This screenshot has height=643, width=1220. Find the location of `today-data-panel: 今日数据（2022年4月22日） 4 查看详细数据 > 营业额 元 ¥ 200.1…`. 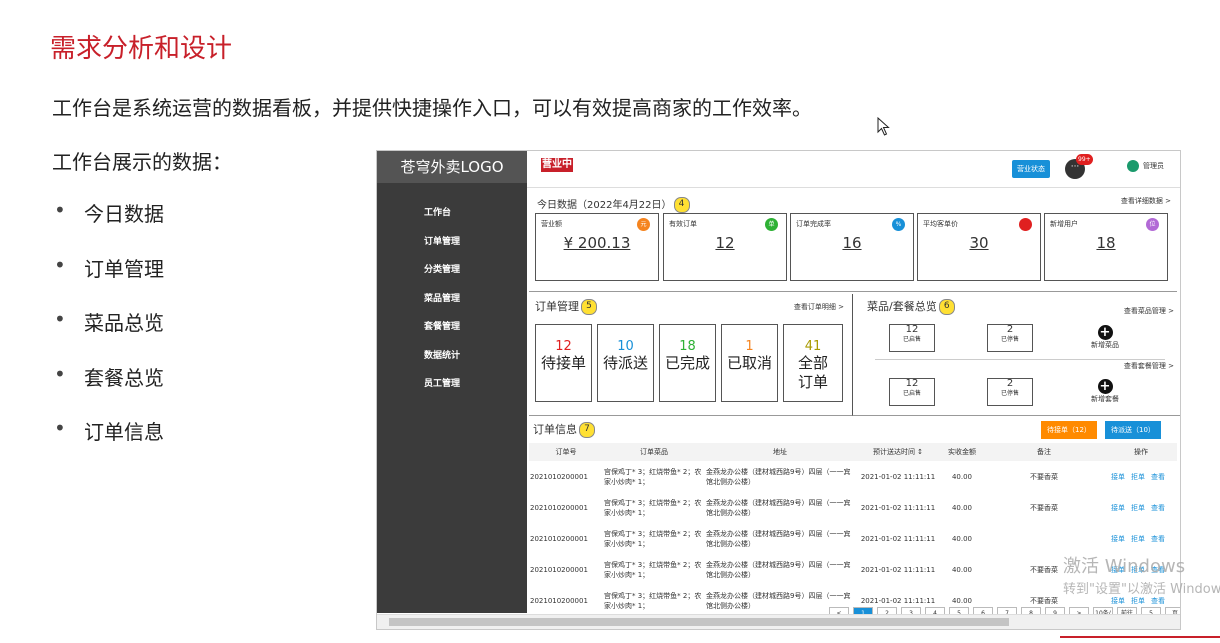

today-data-panel: 今日数据（2022年4月22日） 4 查看详细数据 > 营业额 元 ¥ 200.1… is located at coordinates (853, 241).